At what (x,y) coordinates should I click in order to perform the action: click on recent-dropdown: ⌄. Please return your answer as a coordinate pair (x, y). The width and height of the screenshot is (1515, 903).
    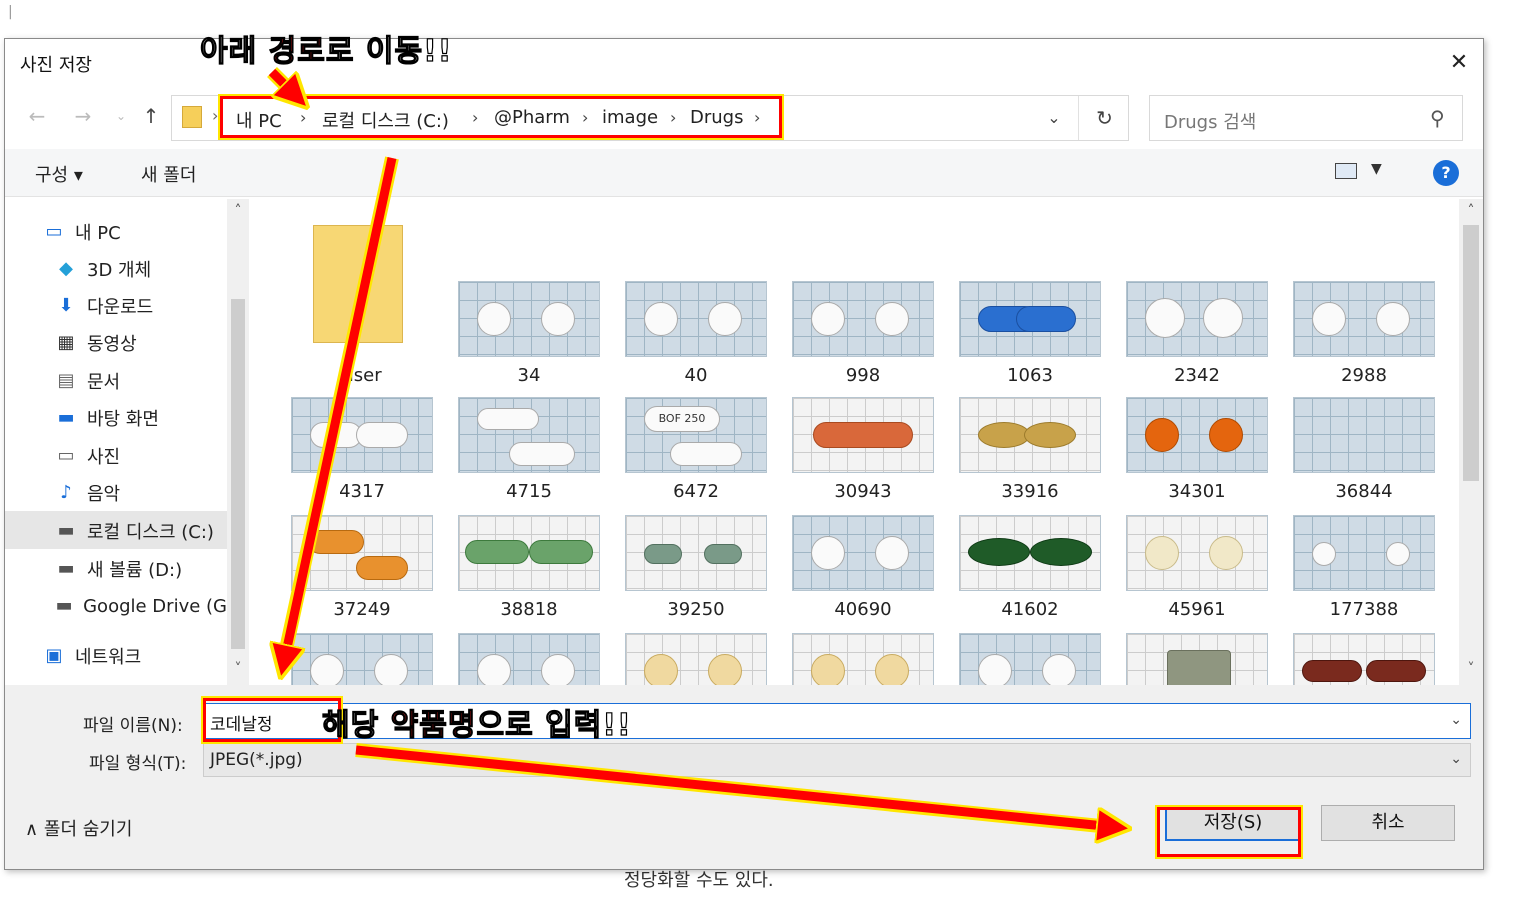
    Looking at the image, I should click on (121, 116).